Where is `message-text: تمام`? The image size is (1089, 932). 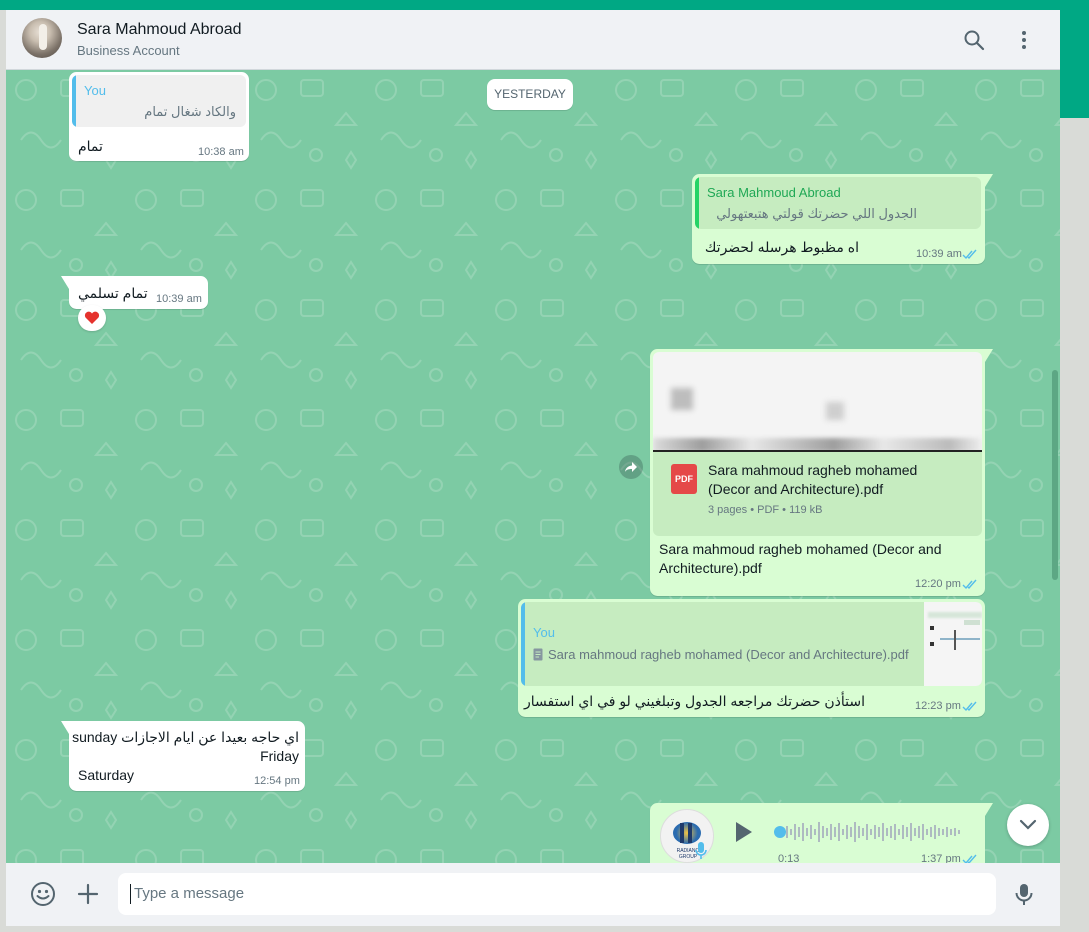
message-text: تمام is located at coordinates (90, 146).